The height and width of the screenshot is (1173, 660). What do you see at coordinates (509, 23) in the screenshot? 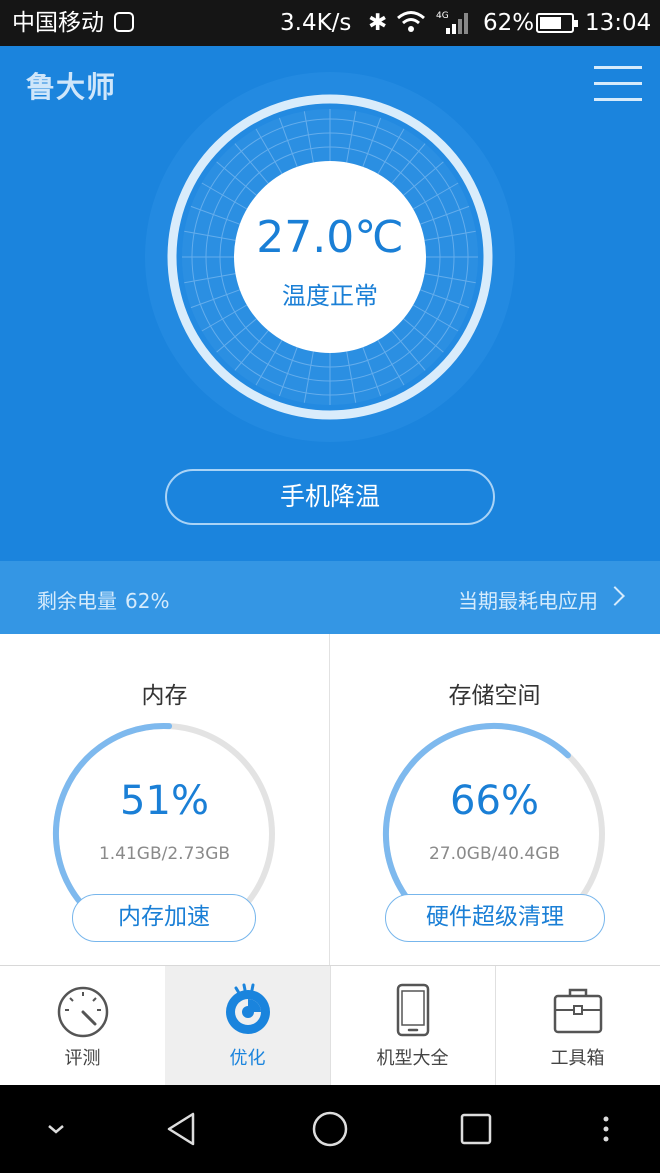
I see `battery-percent: 62%` at bounding box center [509, 23].